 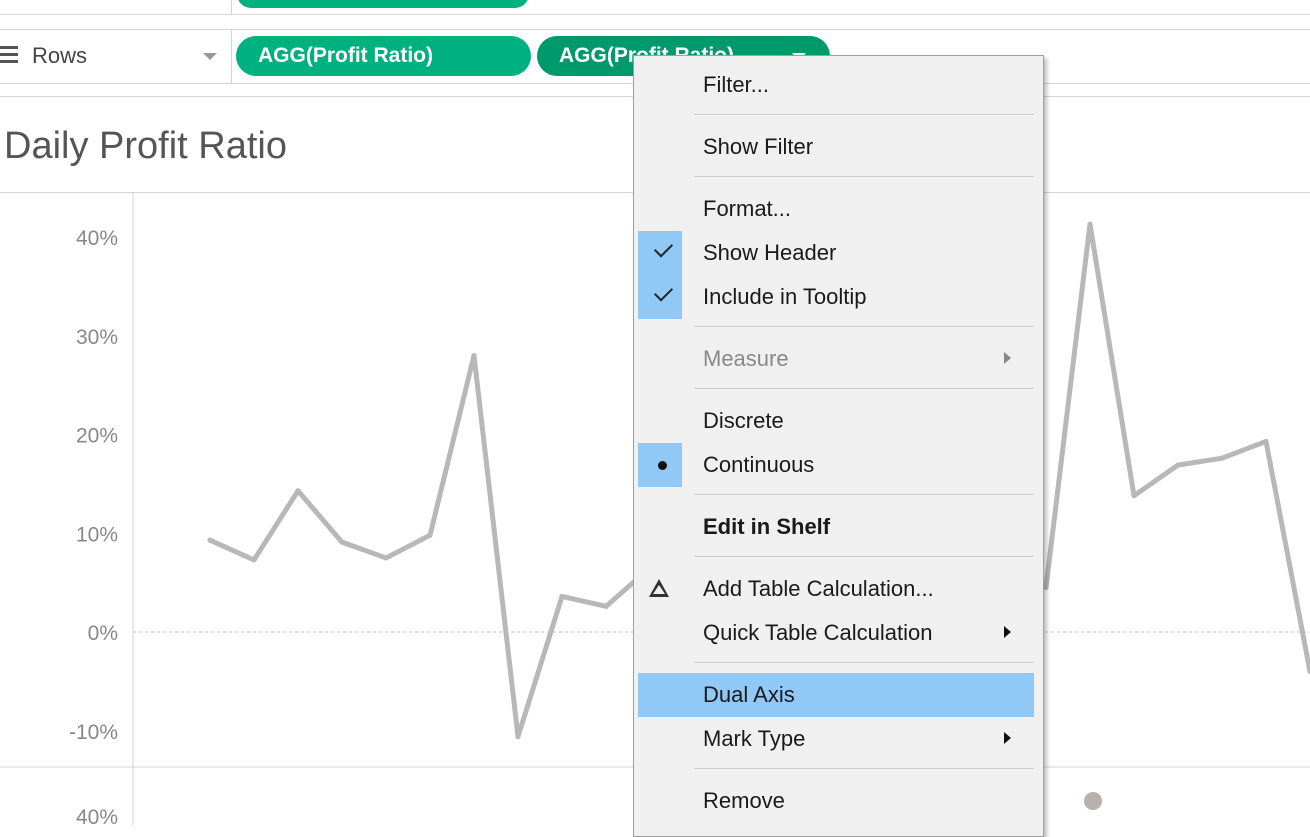 What do you see at coordinates (754, 739) in the screenshot?
I see `menu-item-label: Mark Type` at bounding box center [754, 739].